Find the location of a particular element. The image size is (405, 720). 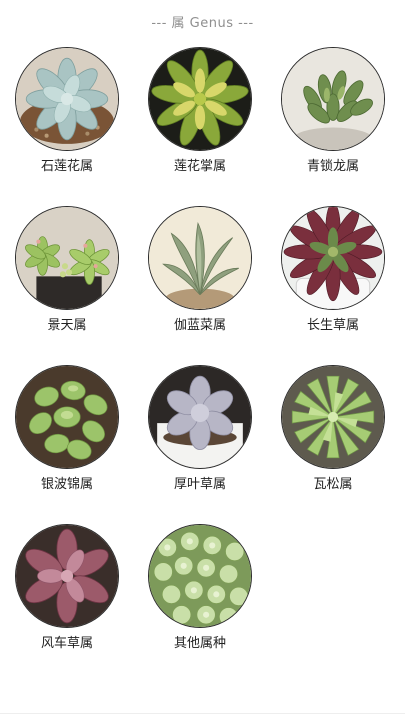

genus-title: --- 属 Genus --- is located at coordinates (202, 23).